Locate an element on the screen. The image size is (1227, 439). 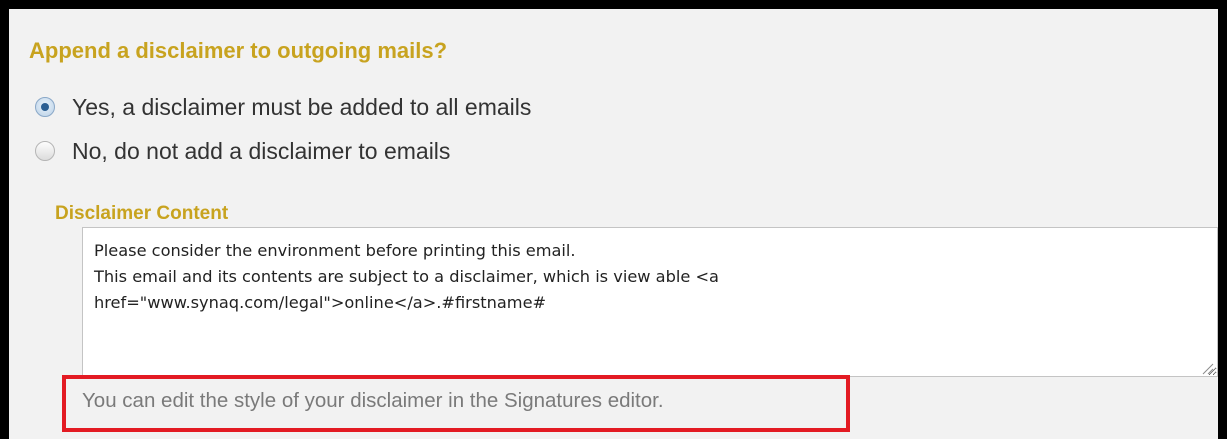
radio-selected-dot is located at coordinates (45, 107).